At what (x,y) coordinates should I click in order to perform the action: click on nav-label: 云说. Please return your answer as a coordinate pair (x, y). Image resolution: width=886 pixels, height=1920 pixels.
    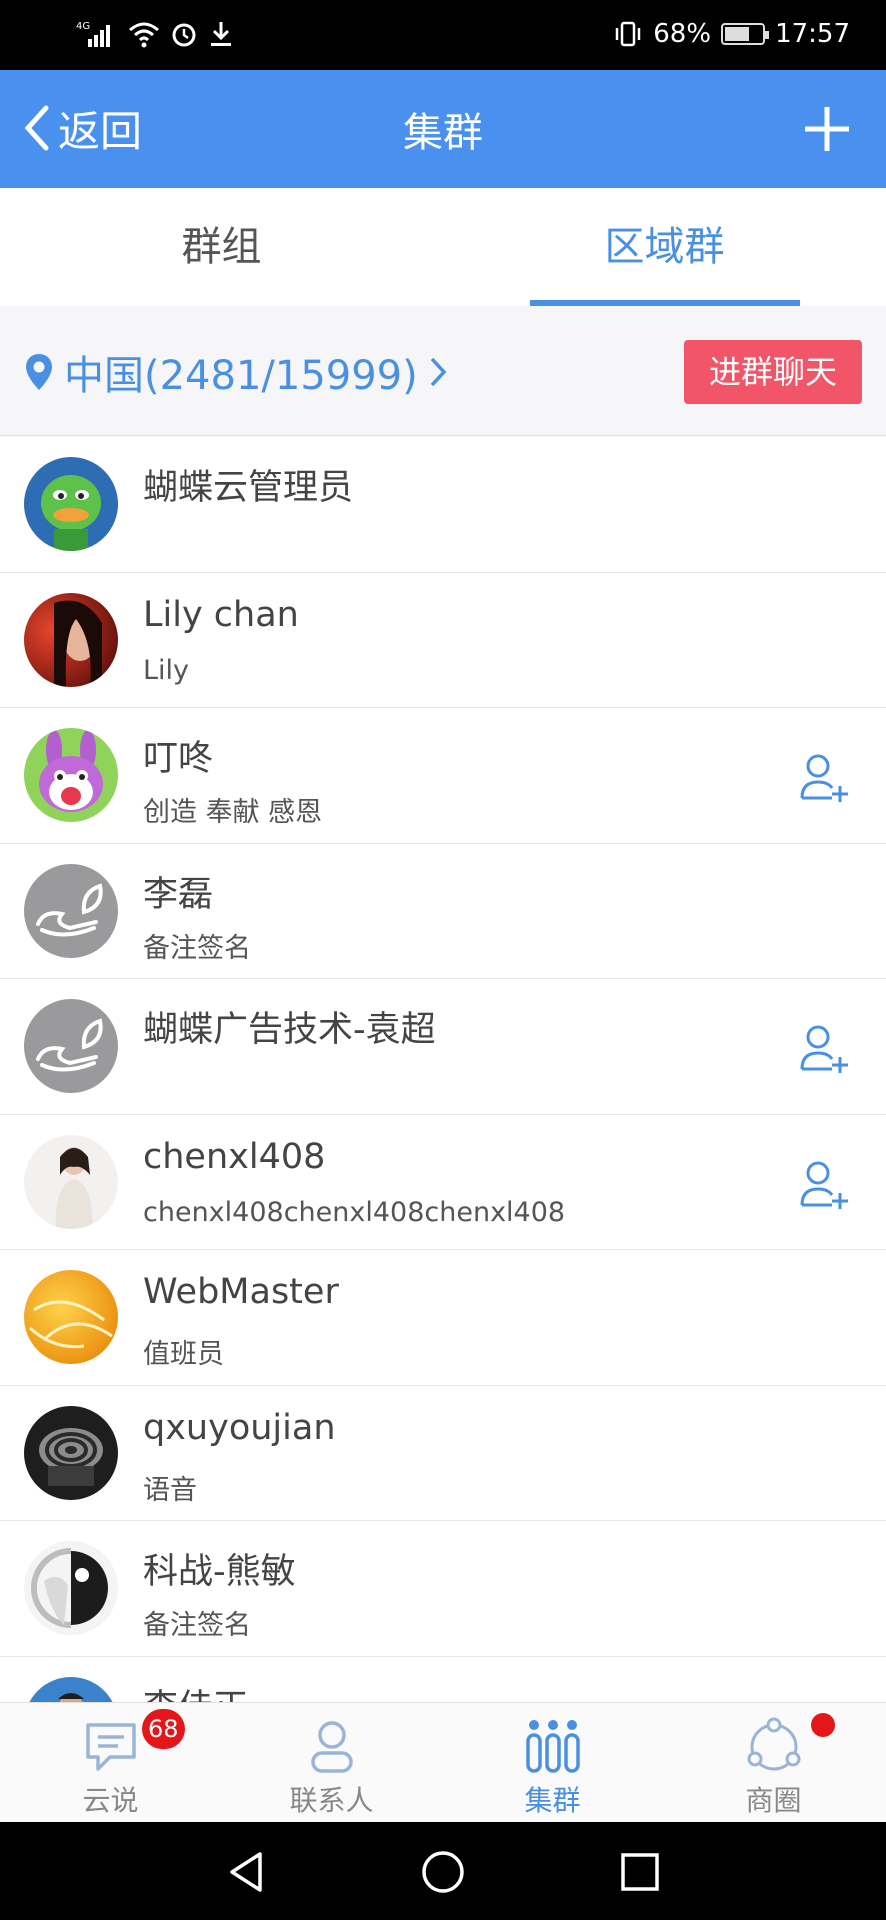
    Looking at the image, I should click on (110, 1800).